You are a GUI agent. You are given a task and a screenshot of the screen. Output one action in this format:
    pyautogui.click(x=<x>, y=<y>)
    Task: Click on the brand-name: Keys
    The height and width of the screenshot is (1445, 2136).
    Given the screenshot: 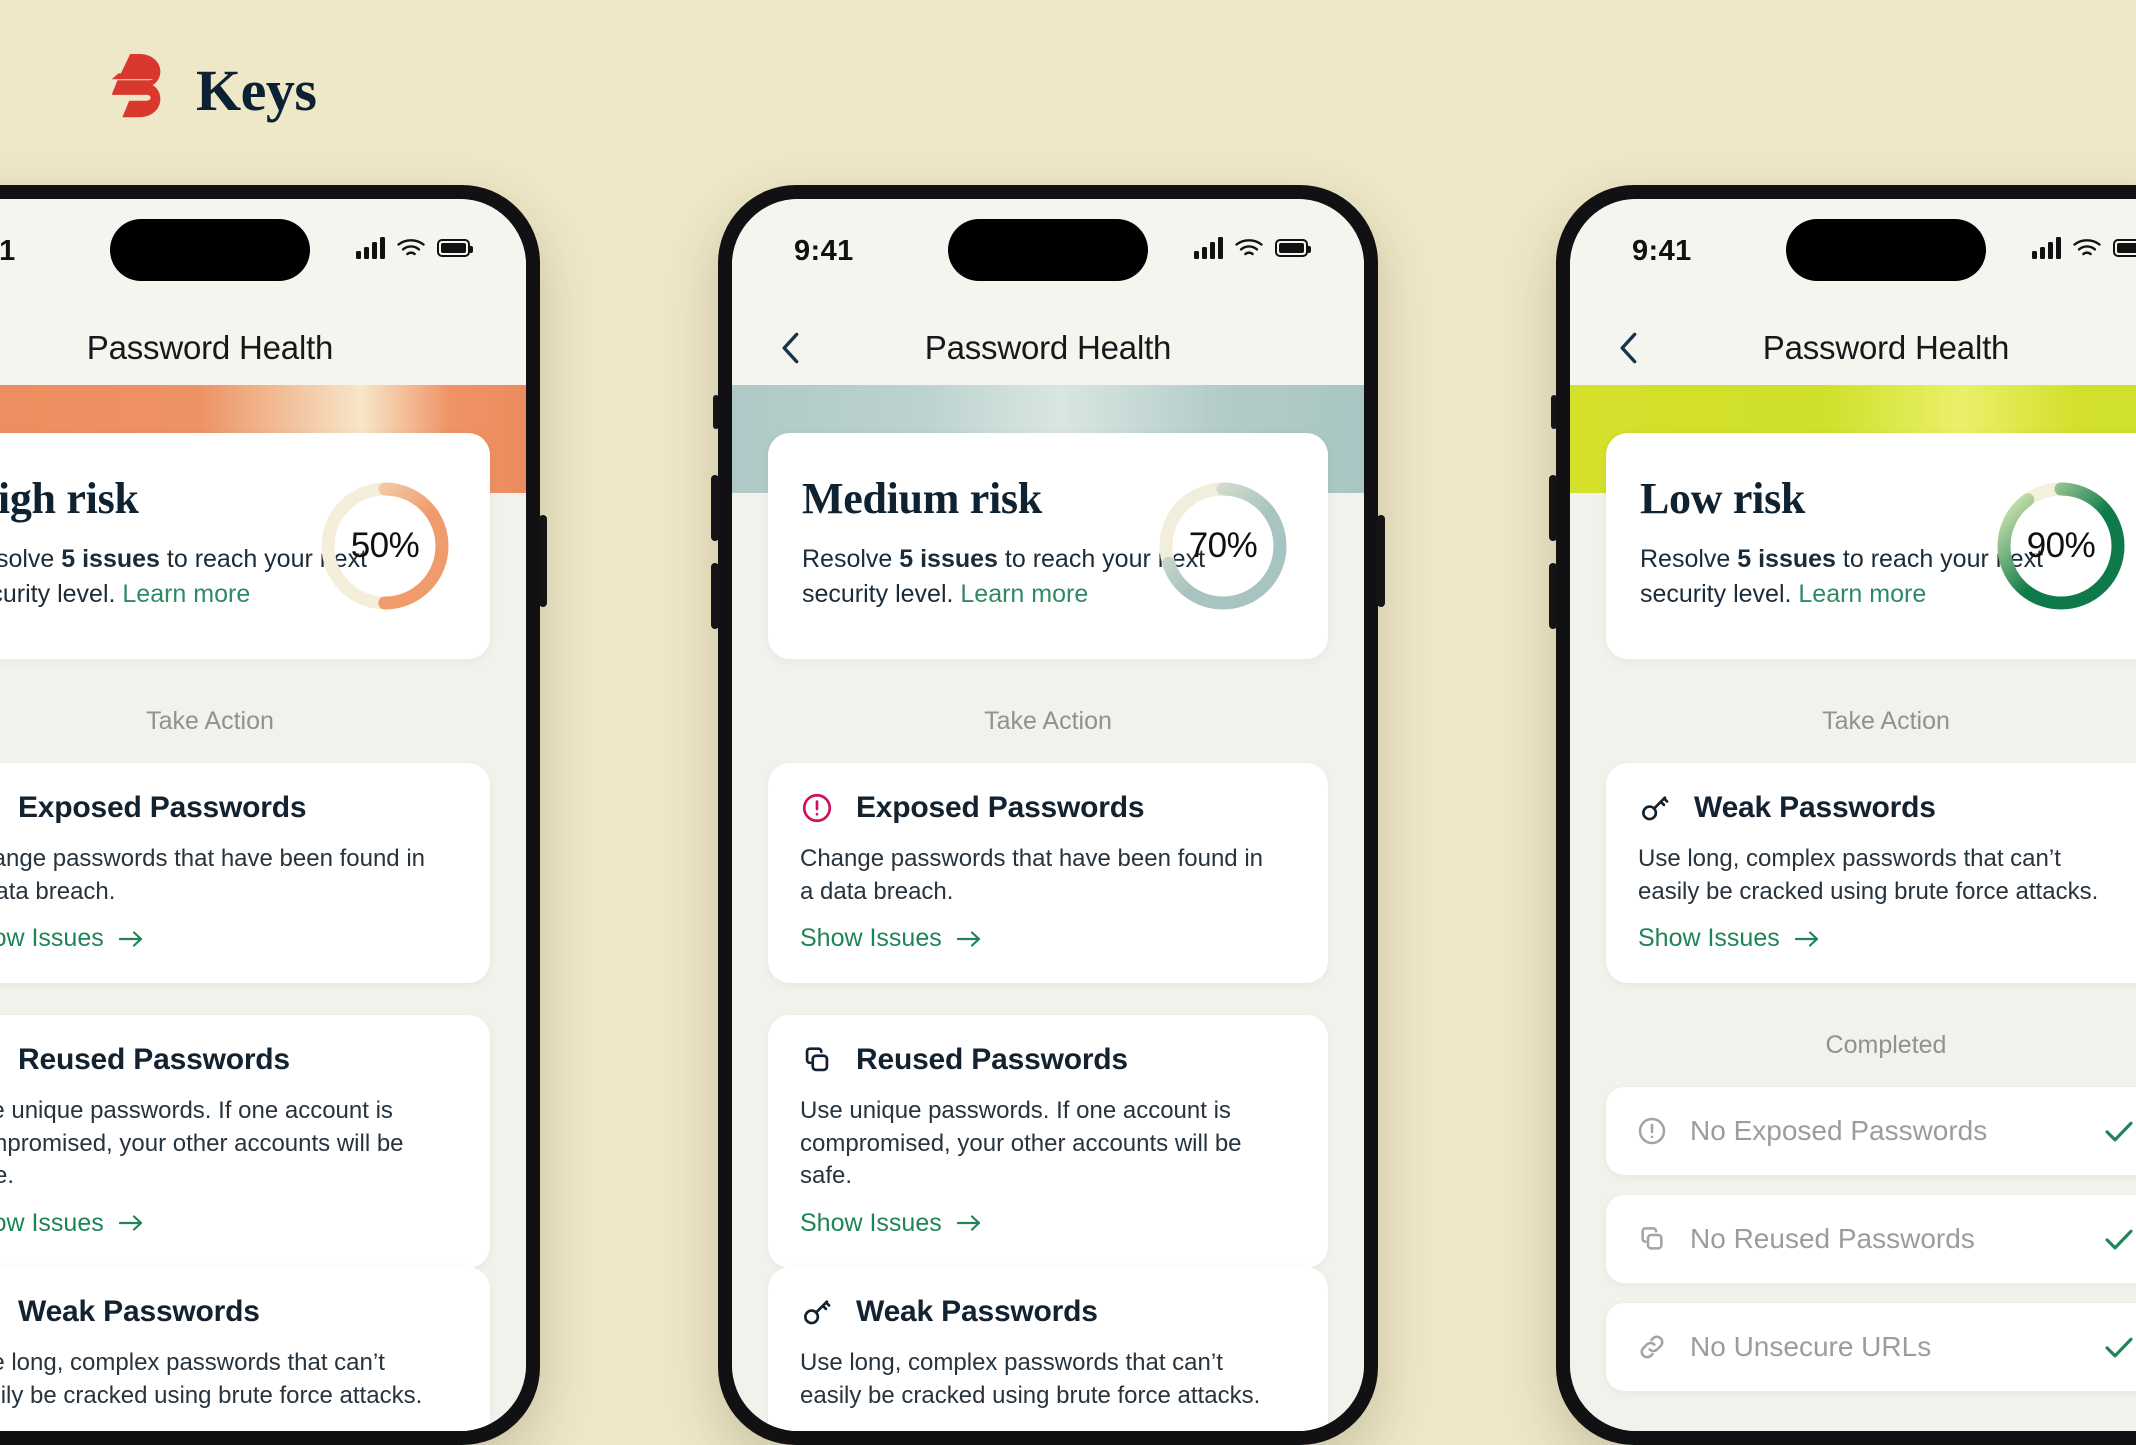 What is the action you would take?
    pyautogui.click(x=256, y=90)
    